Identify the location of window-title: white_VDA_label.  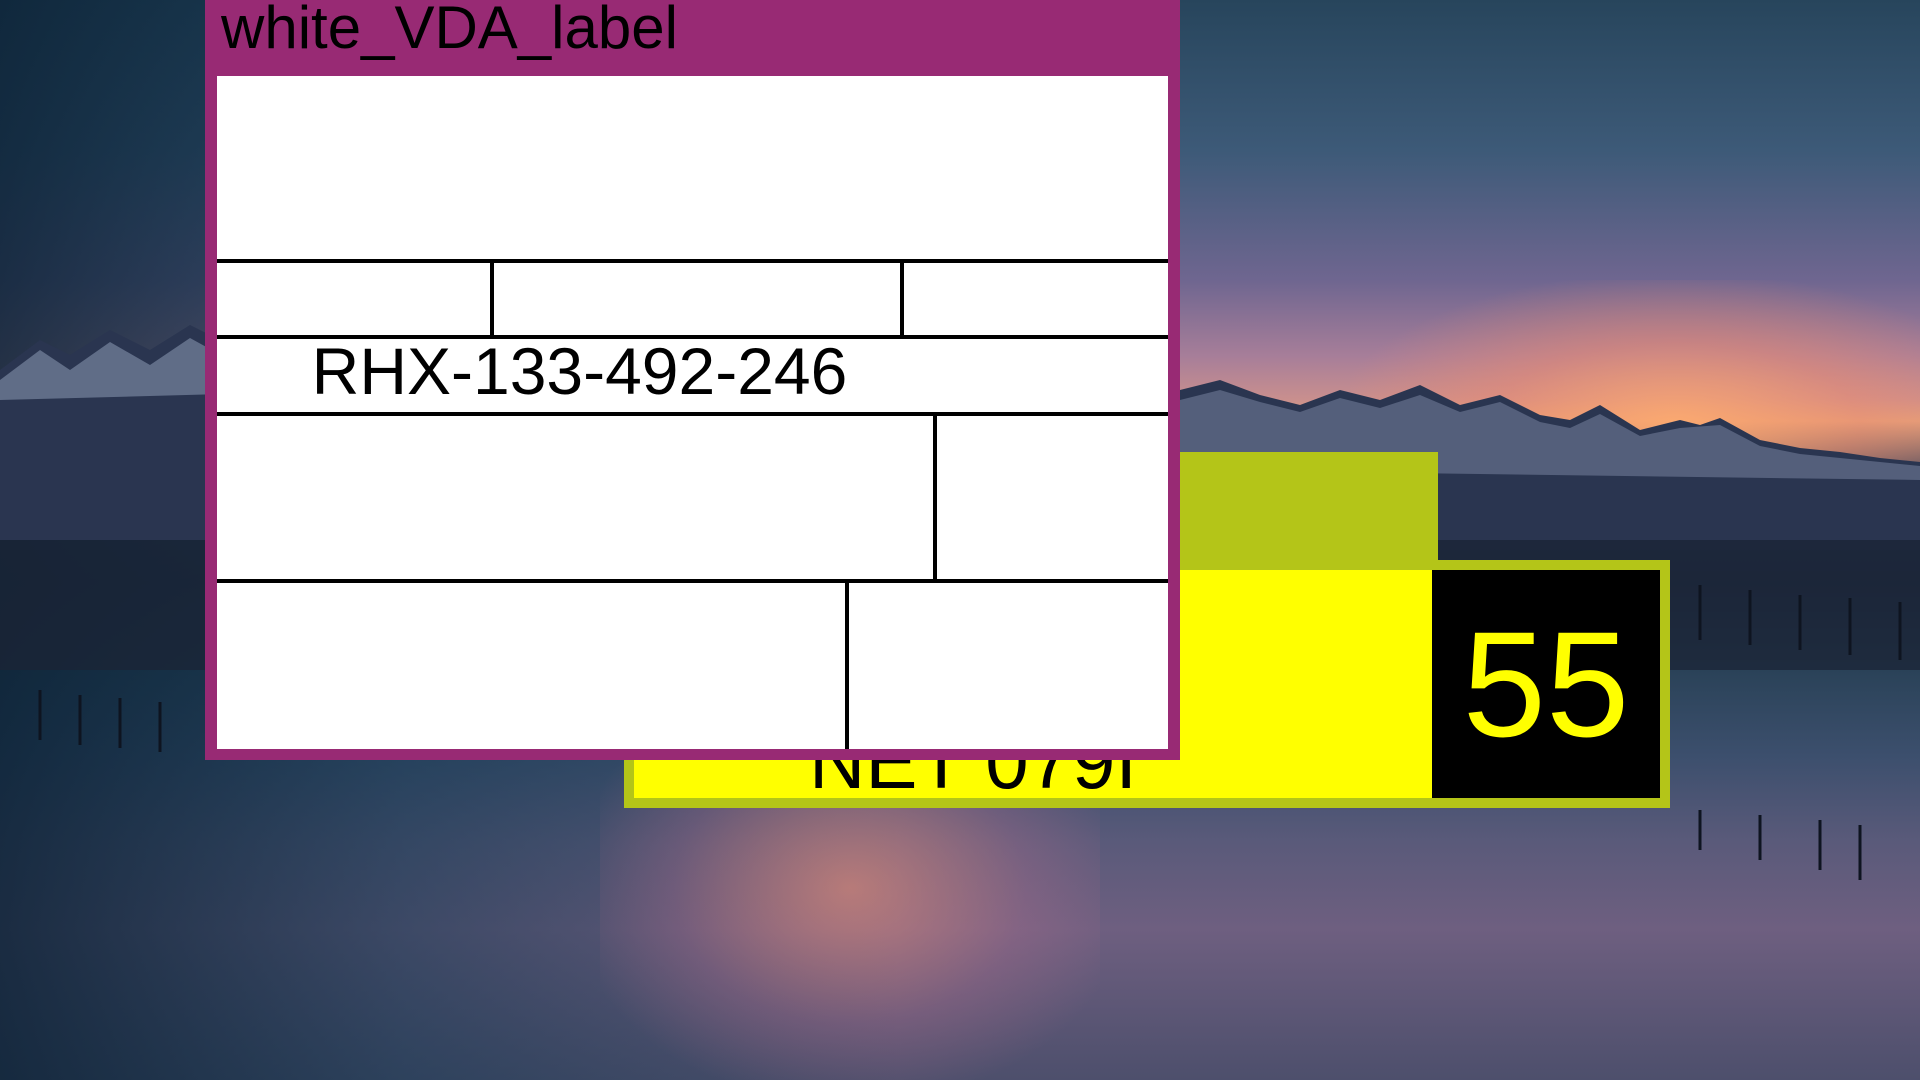
(449, 32).